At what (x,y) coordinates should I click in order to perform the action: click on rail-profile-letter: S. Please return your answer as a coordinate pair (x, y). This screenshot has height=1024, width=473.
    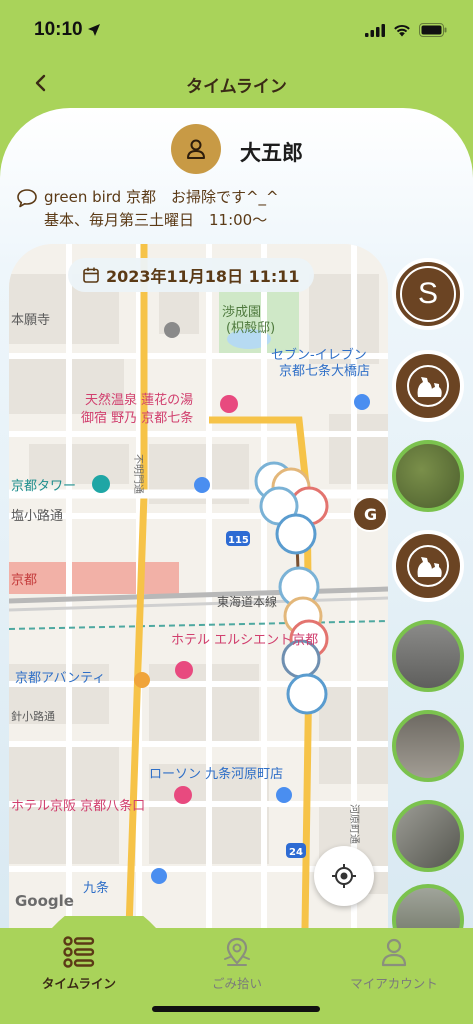
    Looking at the image, I should click on (428, 294).